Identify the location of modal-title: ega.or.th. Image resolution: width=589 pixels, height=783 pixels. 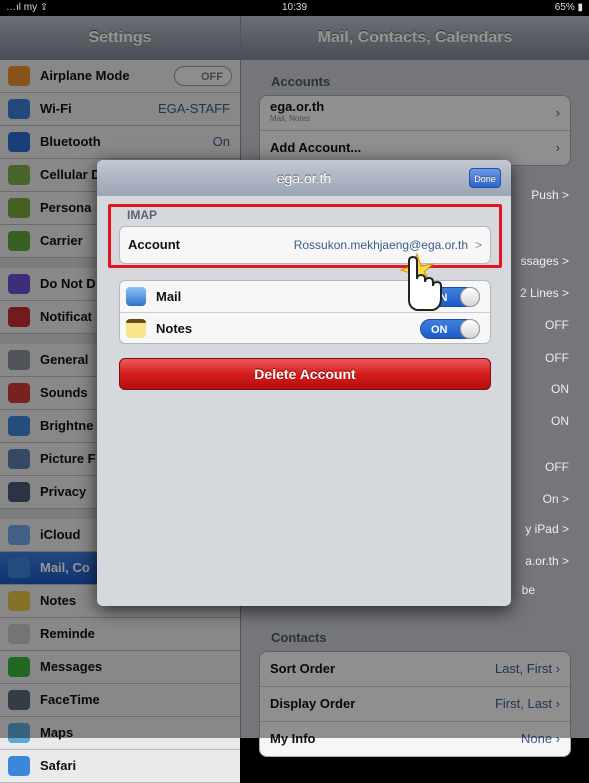
(304, 178).